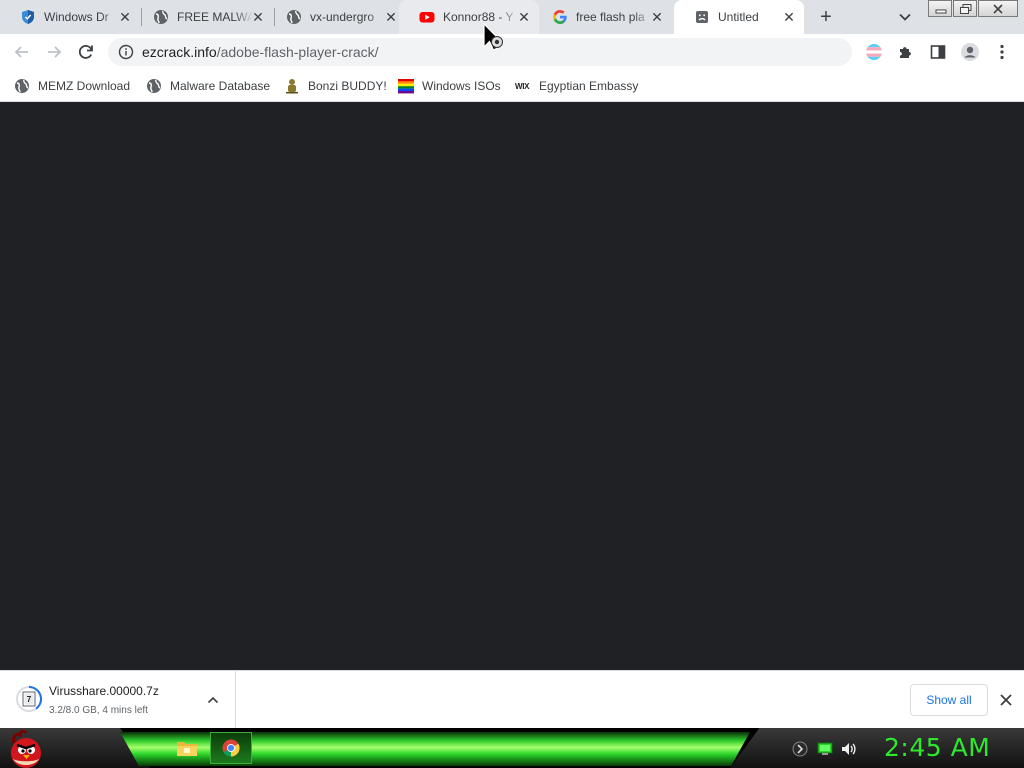 The height and width of the screenshot is (768, 1024). What do you see at coordinates (86, 52) in the screenshot?
I see `reload-icon` at bounding box center [86, 52].